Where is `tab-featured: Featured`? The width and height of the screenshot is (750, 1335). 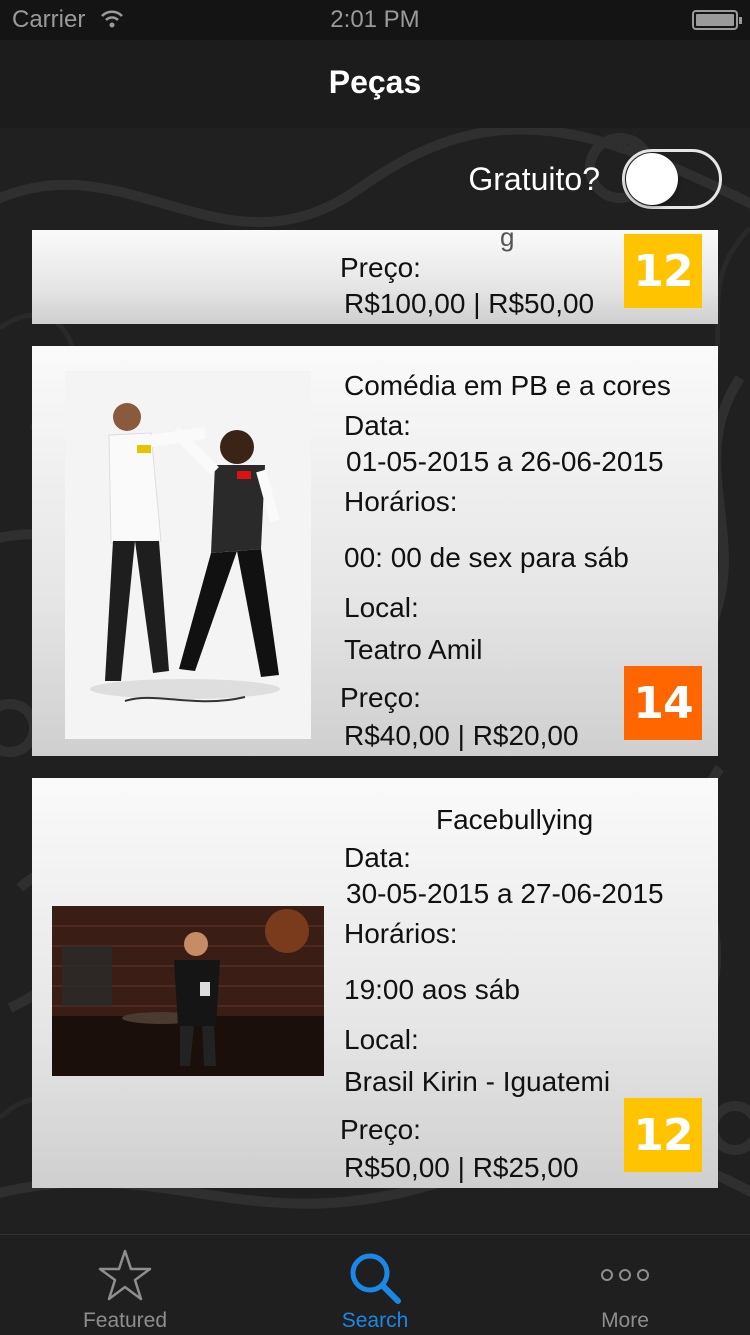 tab-featured: Featured is located at coordinates (125, 1285).